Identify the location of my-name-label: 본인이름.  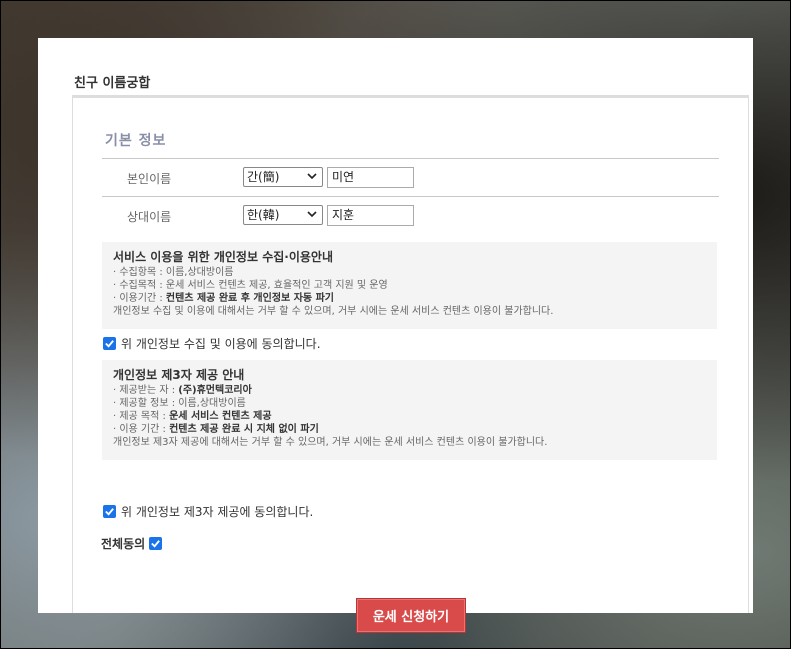
(149, 179).